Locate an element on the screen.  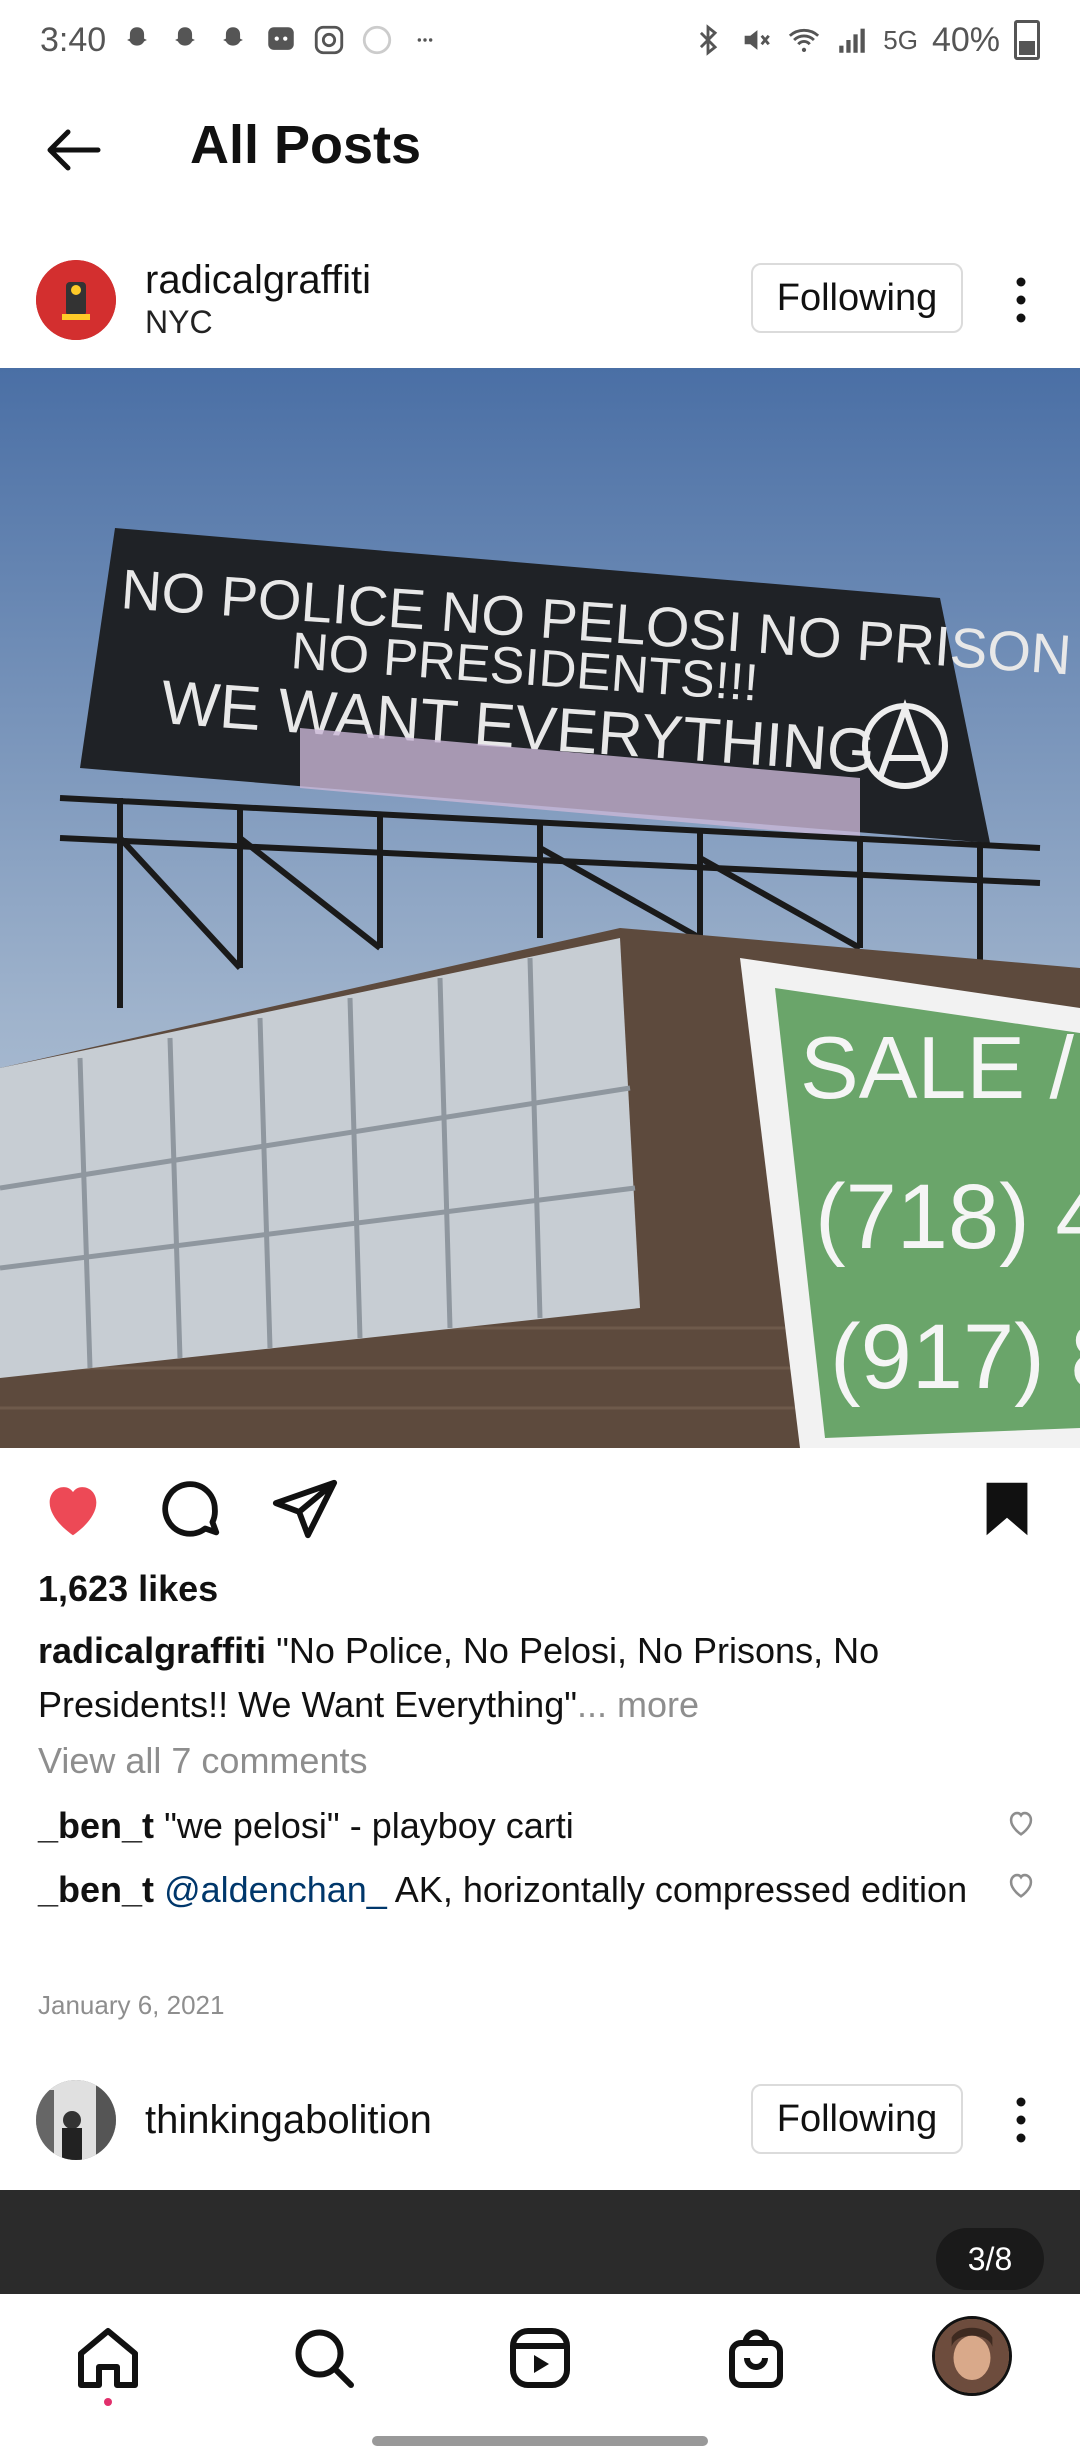
comment-icon is located at coordinates (191, 1509).